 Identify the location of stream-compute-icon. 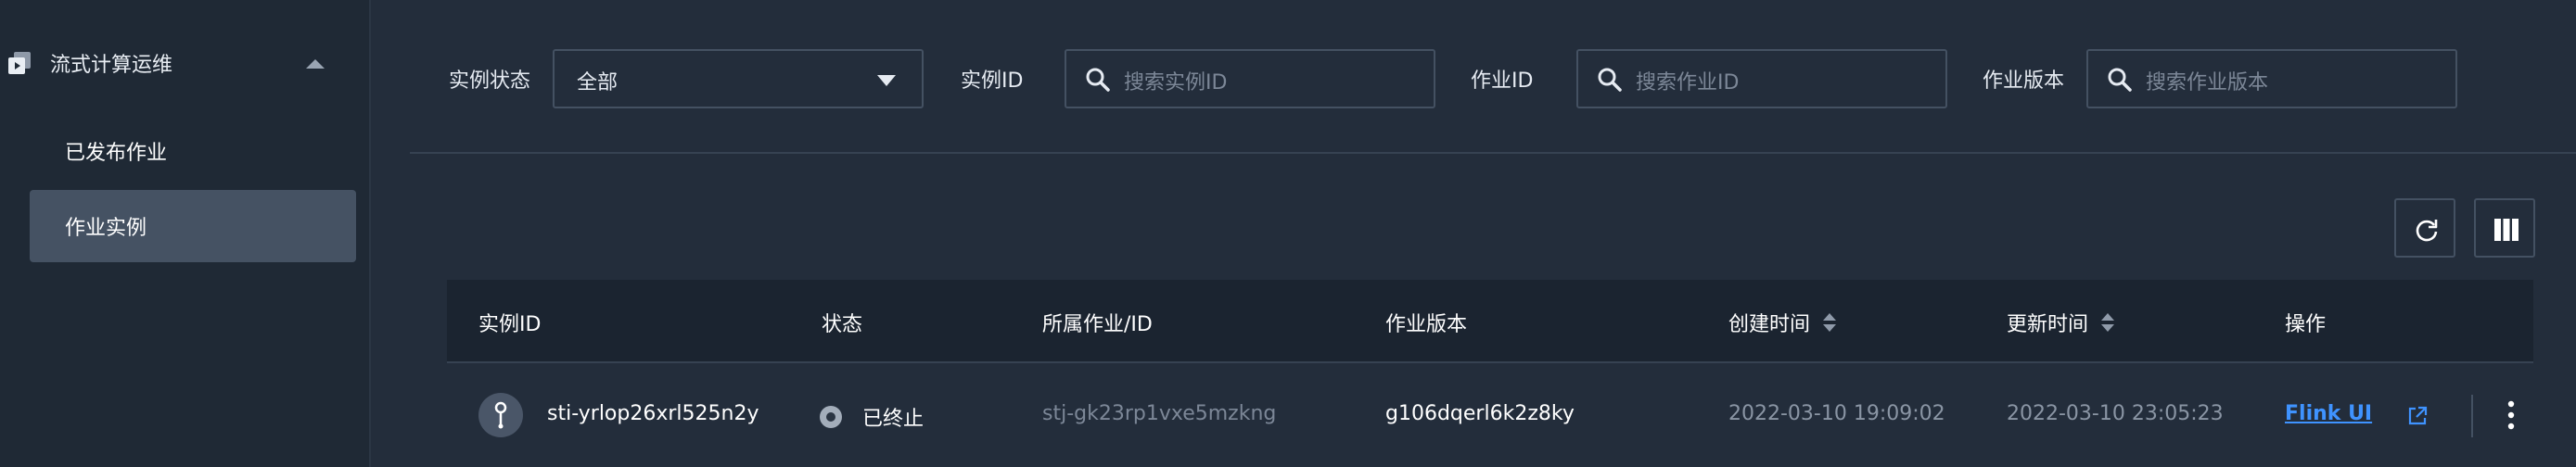
(19, 63).